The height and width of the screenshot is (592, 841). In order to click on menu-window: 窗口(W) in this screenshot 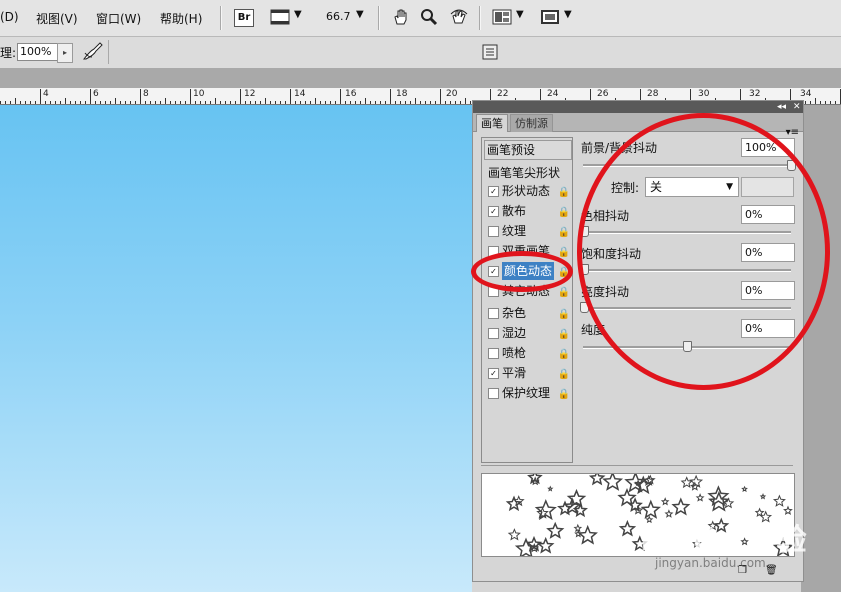, I will do `click(118, 18)`.